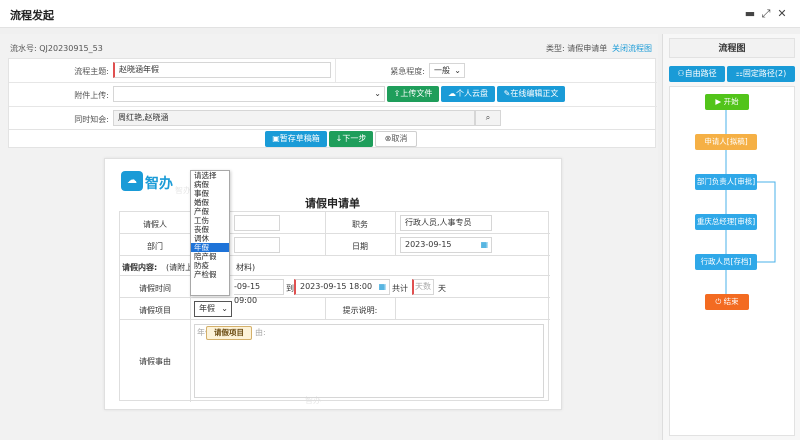 This screenshot has width=800, height=440. Describe the element at coordinates (726, 142) in the screenshot. I see `flow-node-applicant: 申请人[拟稿]` at that location.